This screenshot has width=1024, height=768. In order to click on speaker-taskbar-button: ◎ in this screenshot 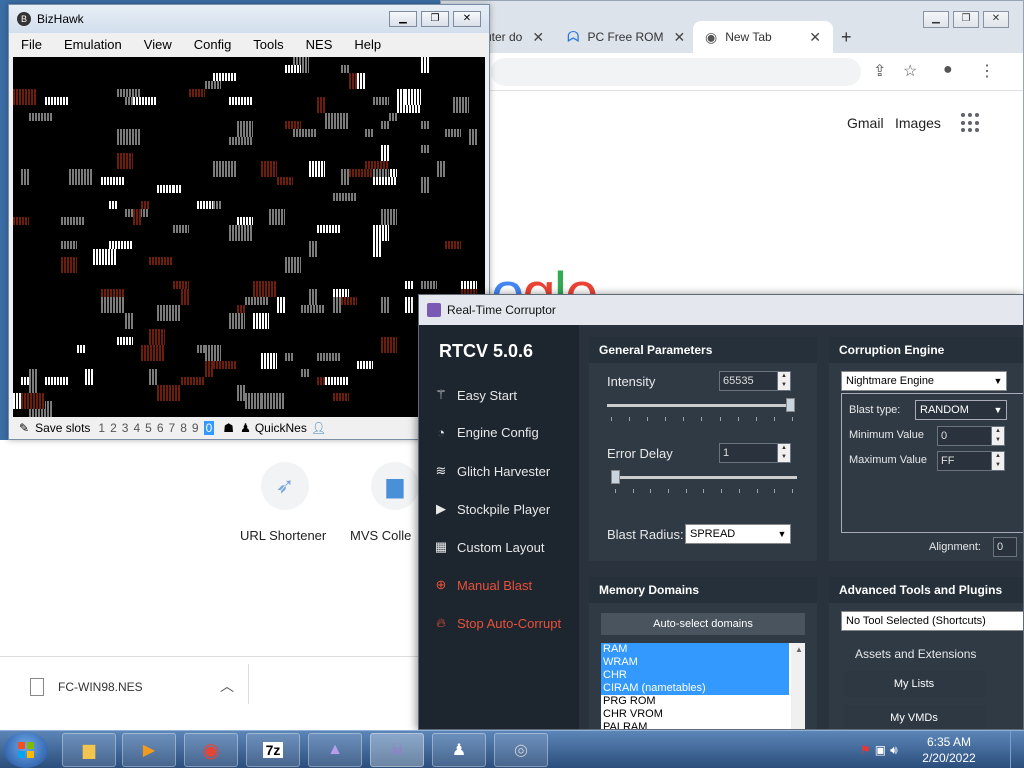, I will do `click(521, 750)`.